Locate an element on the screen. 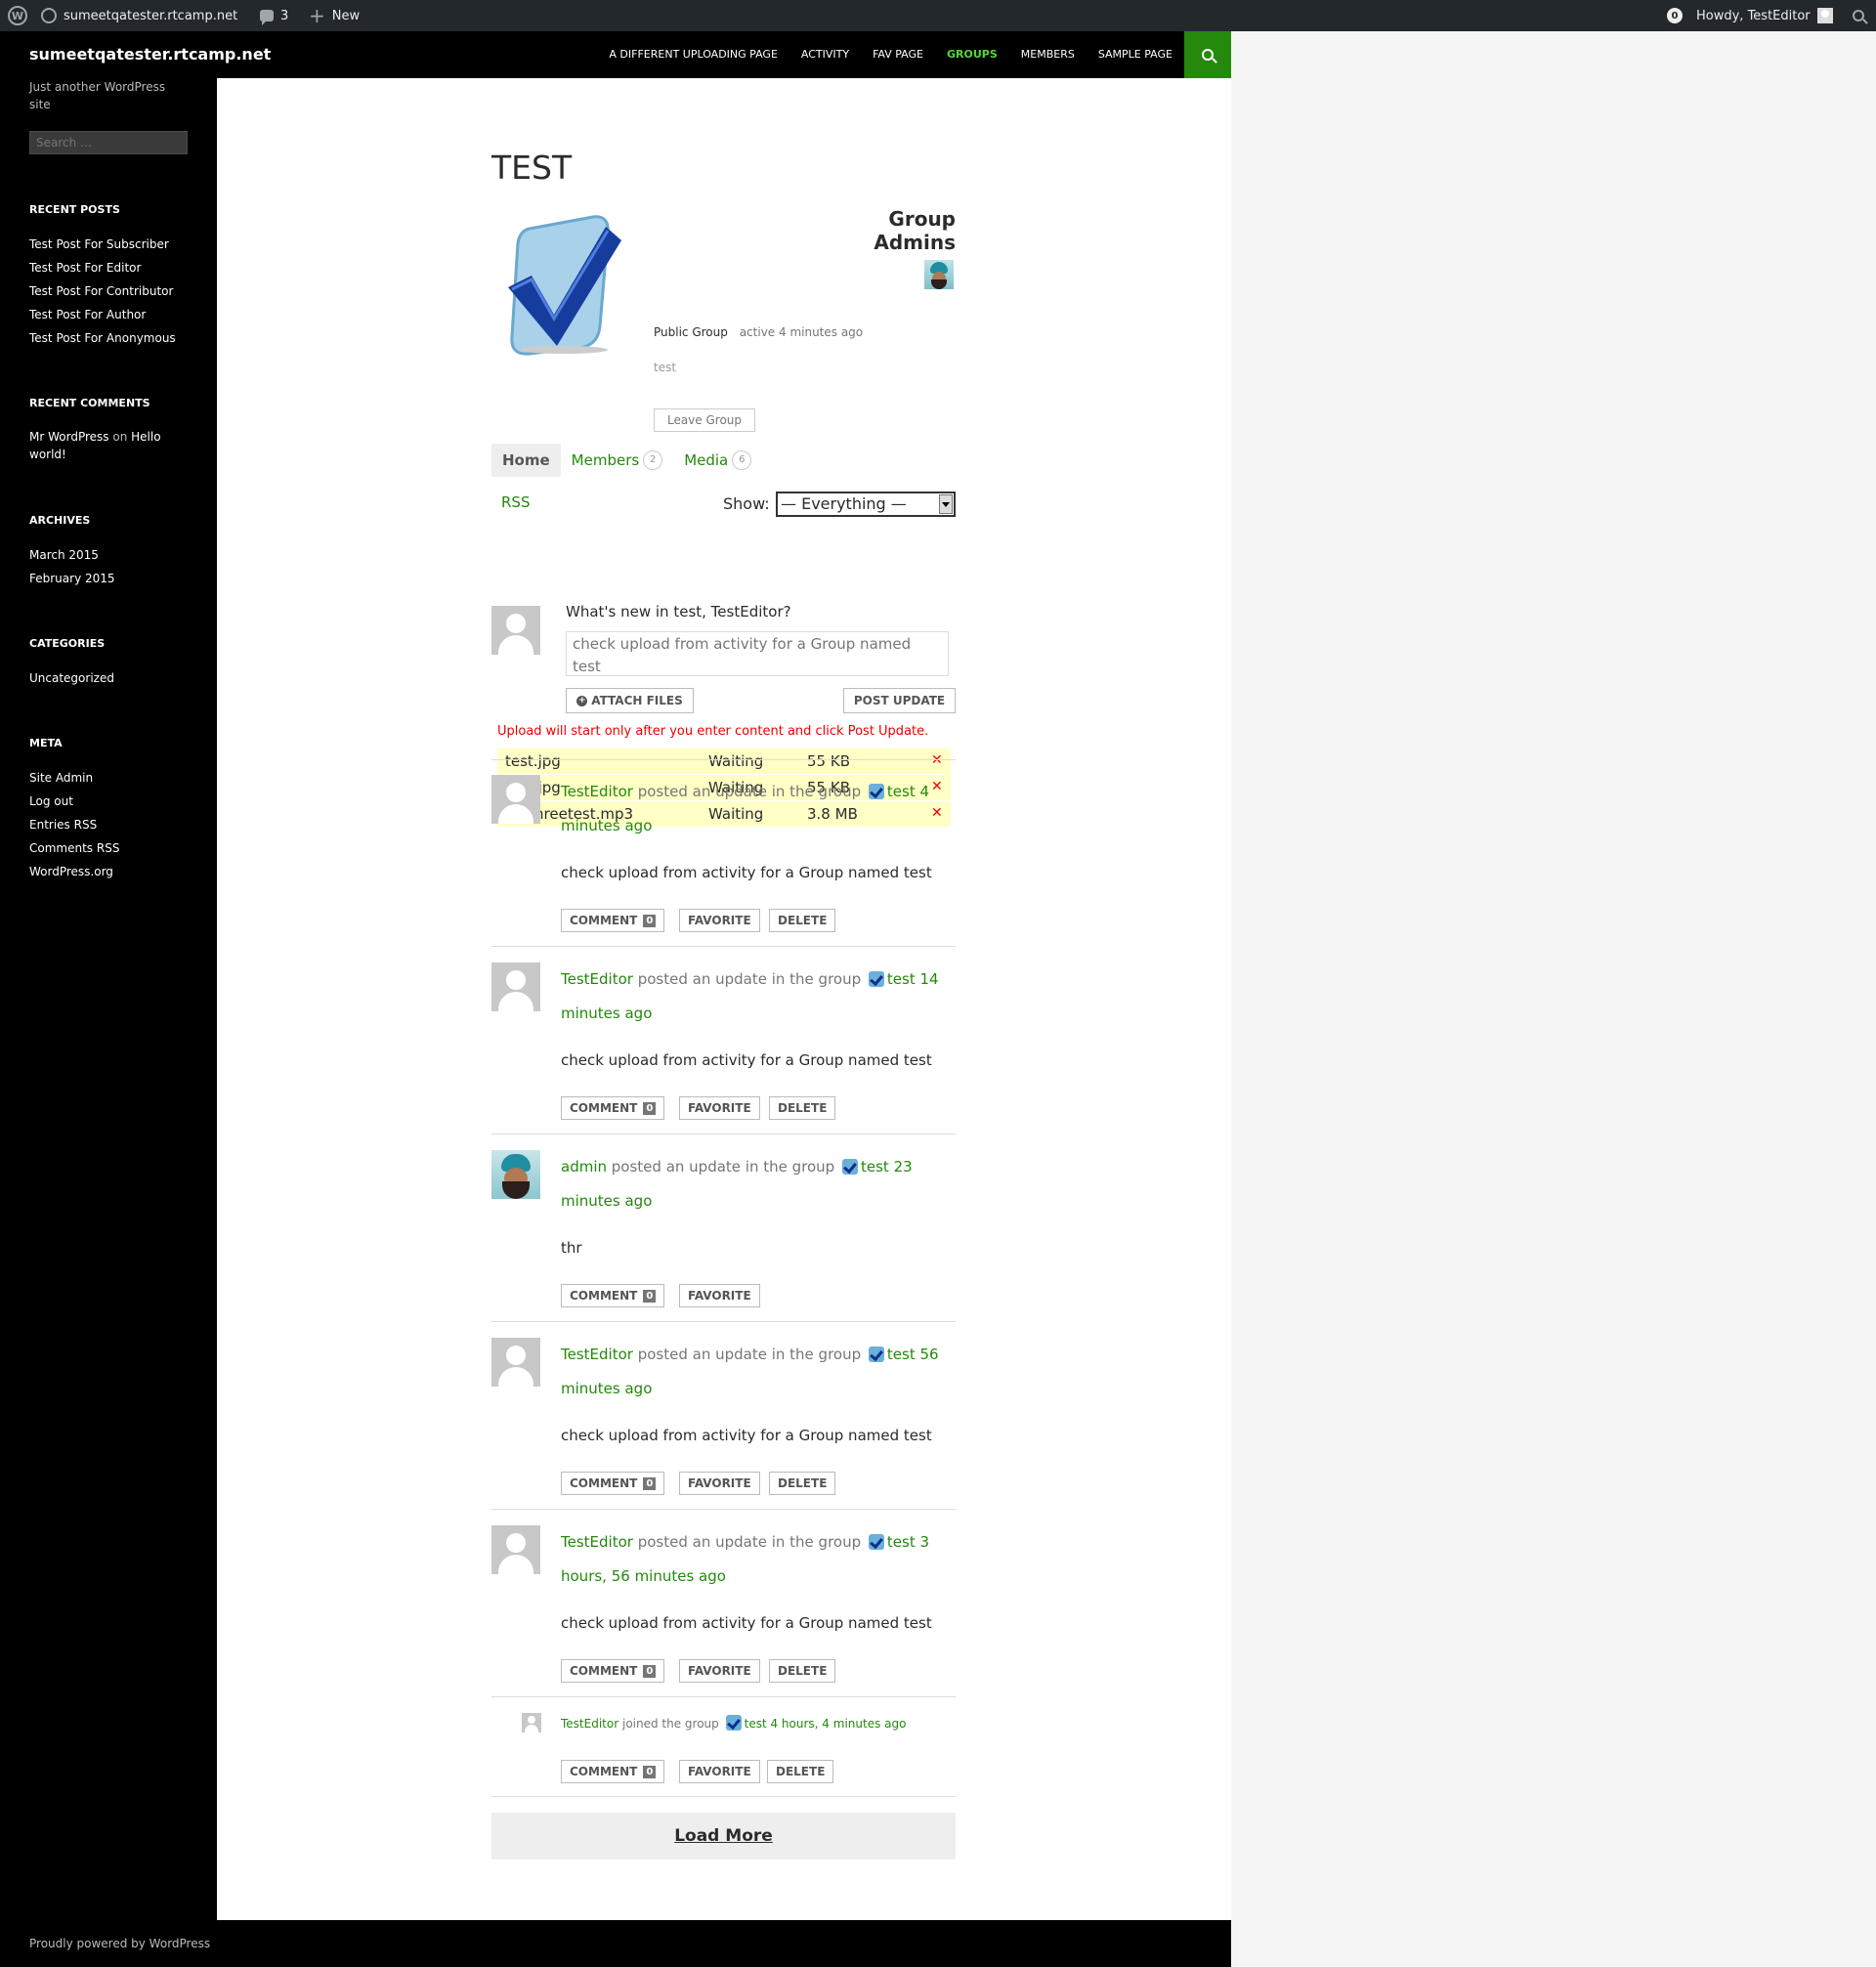 This screenshot has width=1876, height=1967. leave-group-button: Leave Group is located at coordinates (704, 420).